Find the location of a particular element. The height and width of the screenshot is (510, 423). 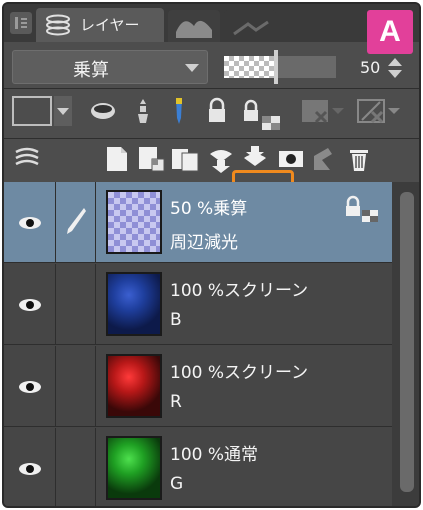

lock-icon is located at coordinates (217, 111).